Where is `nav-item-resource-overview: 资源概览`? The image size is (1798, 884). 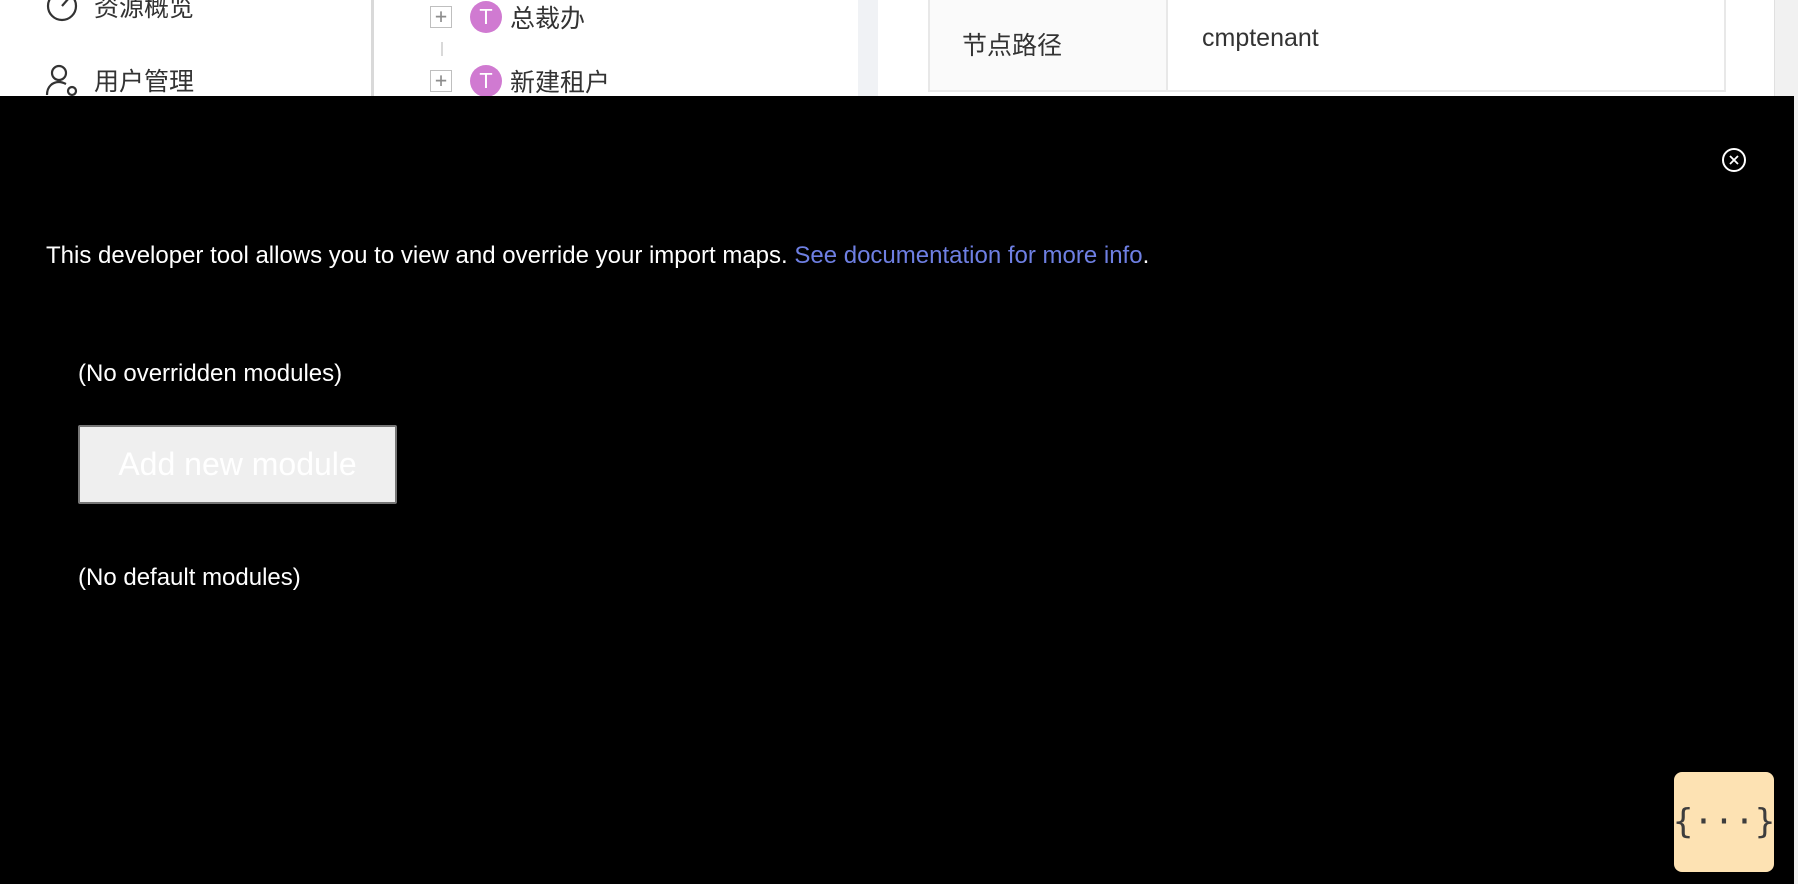 nav-item-resource-overview: 资源概览 is located at coordinates (119, 13).